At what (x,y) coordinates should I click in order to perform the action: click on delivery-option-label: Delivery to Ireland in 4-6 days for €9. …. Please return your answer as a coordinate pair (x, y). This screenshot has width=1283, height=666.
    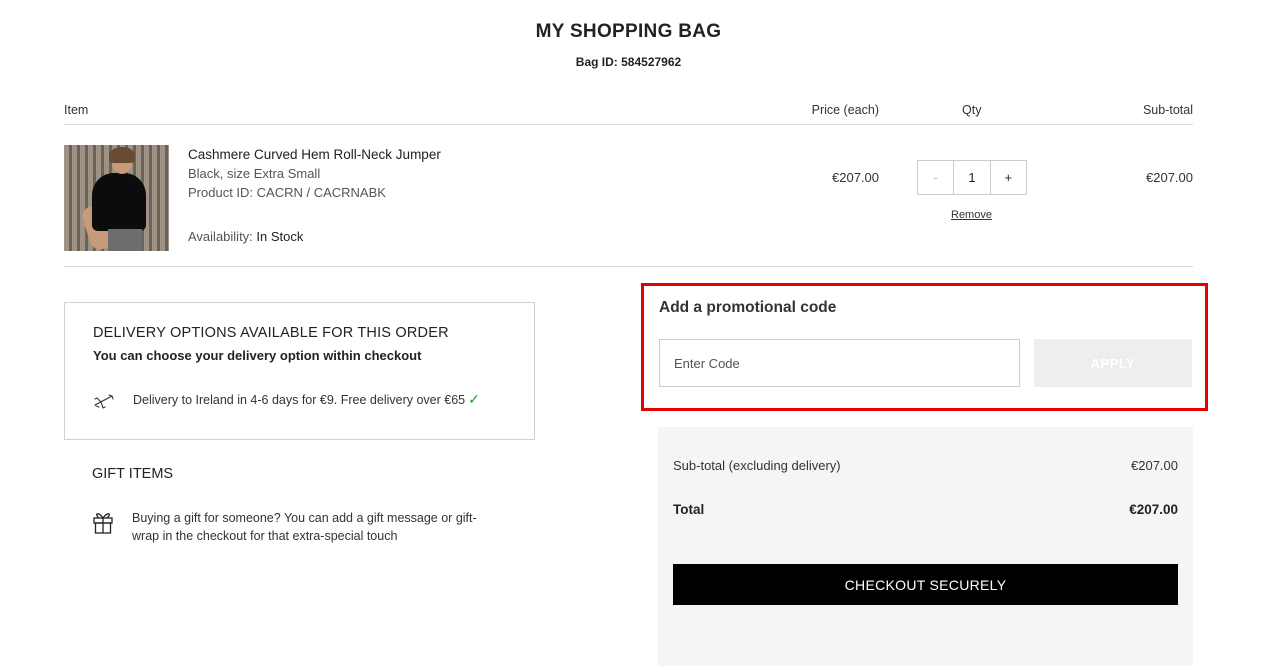
    Looking at the image, I should click on (299, 400).